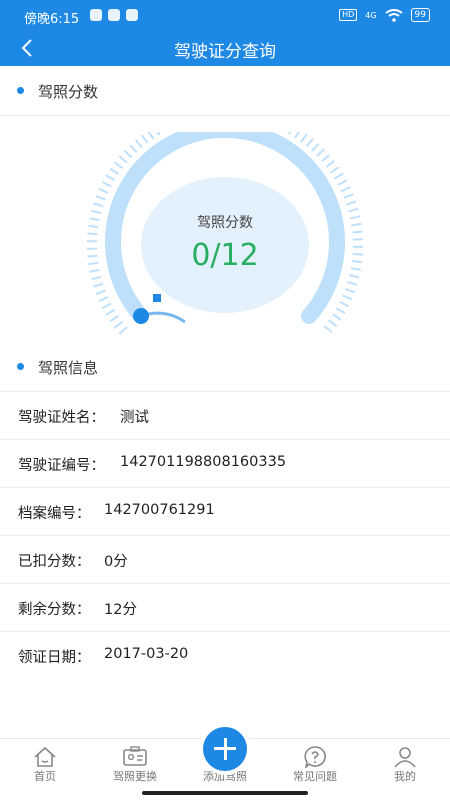 The image size is (450, 800). Describe the element at coordinates (393, 15) in the screenshot. I see `wifi-icon` at that location.